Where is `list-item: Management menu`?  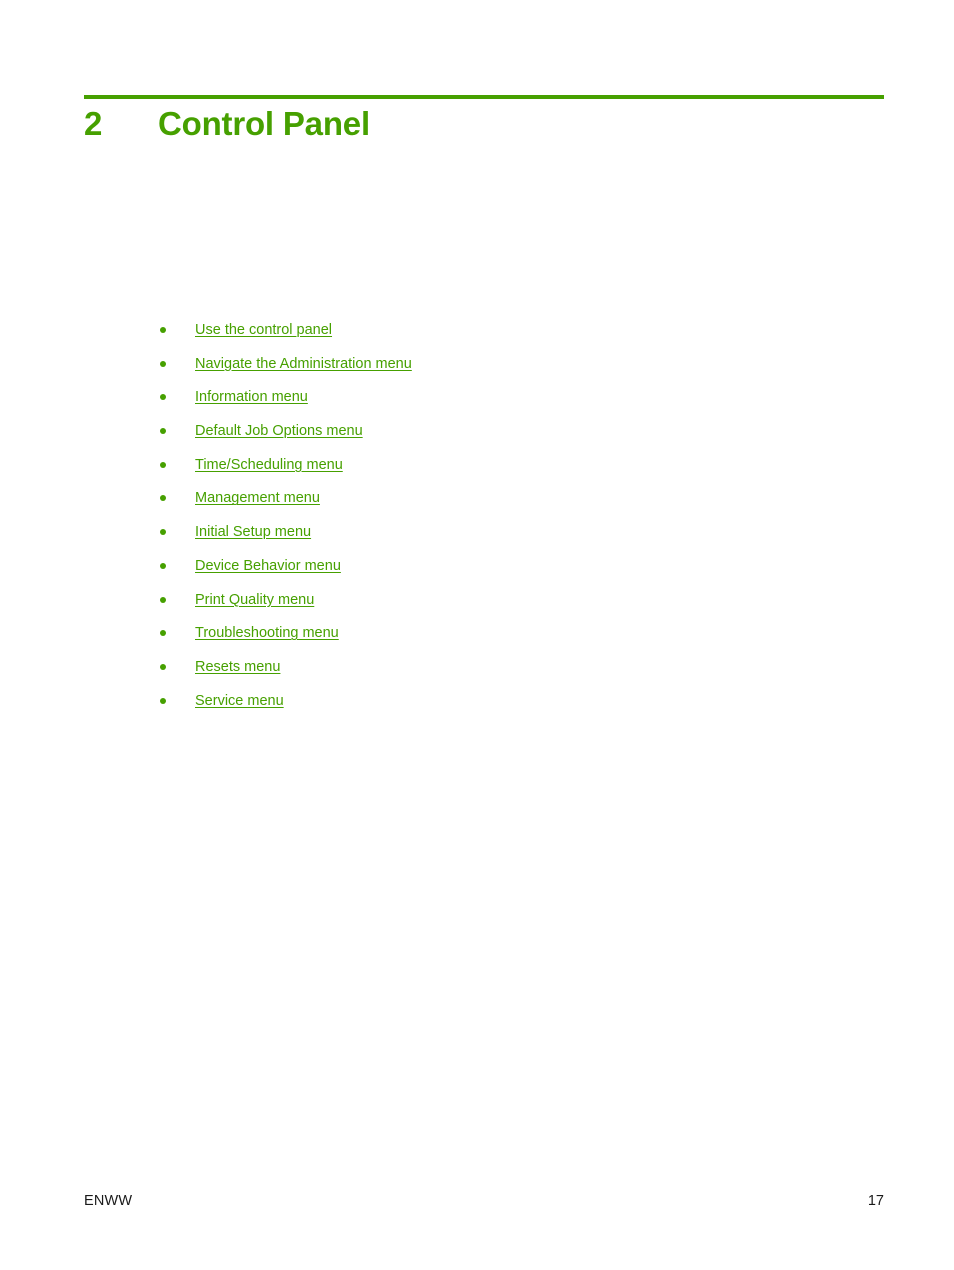
list-item: Management menu is located at coordinates (510, 507).